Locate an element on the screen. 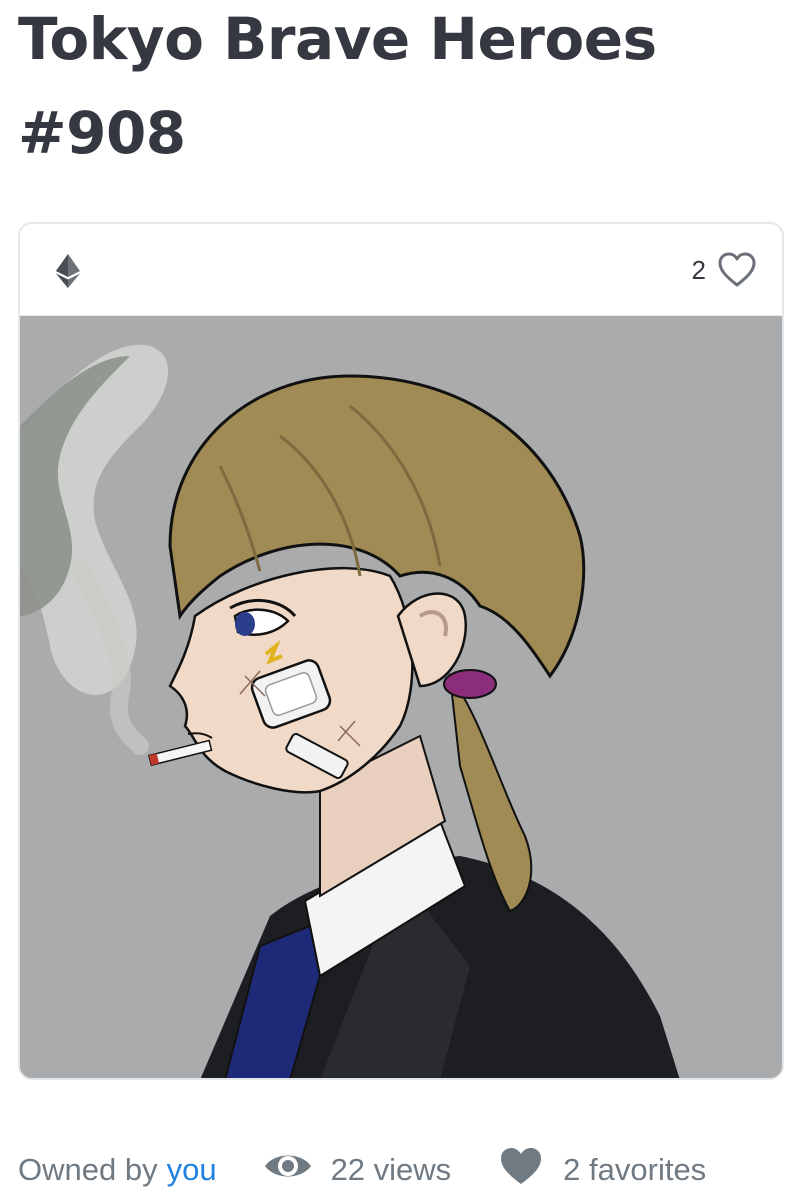 This screenshot has height=1200, width=805. item-meta: Owned by you 22 views 2 favorites is located at coordinates (408, 1170).